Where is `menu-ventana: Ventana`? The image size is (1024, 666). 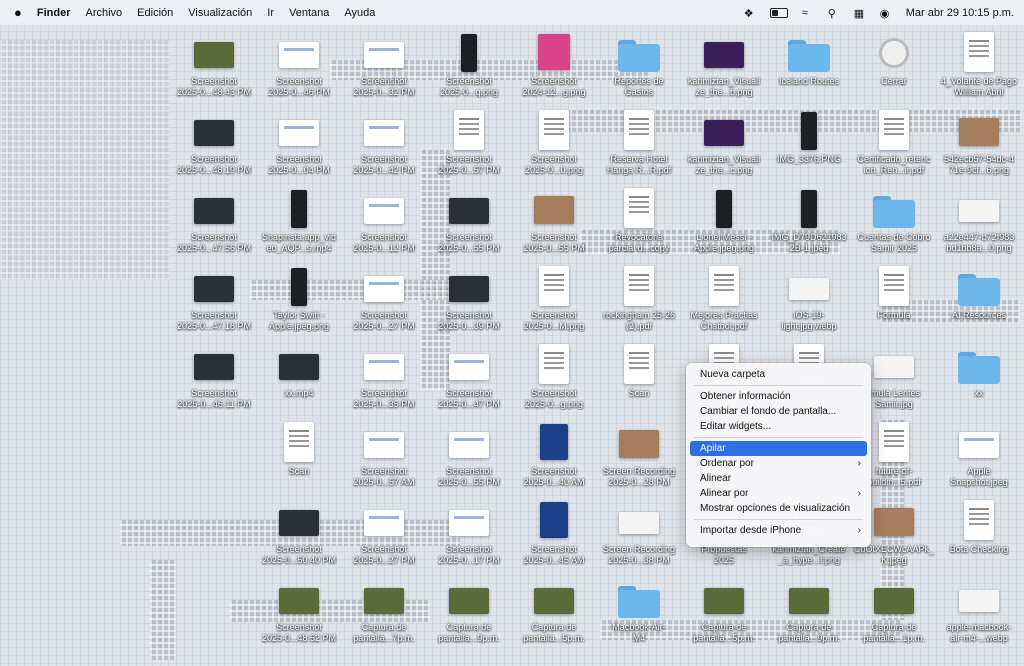
menu-ventana: Ventana is located at coordinates (309, 13).